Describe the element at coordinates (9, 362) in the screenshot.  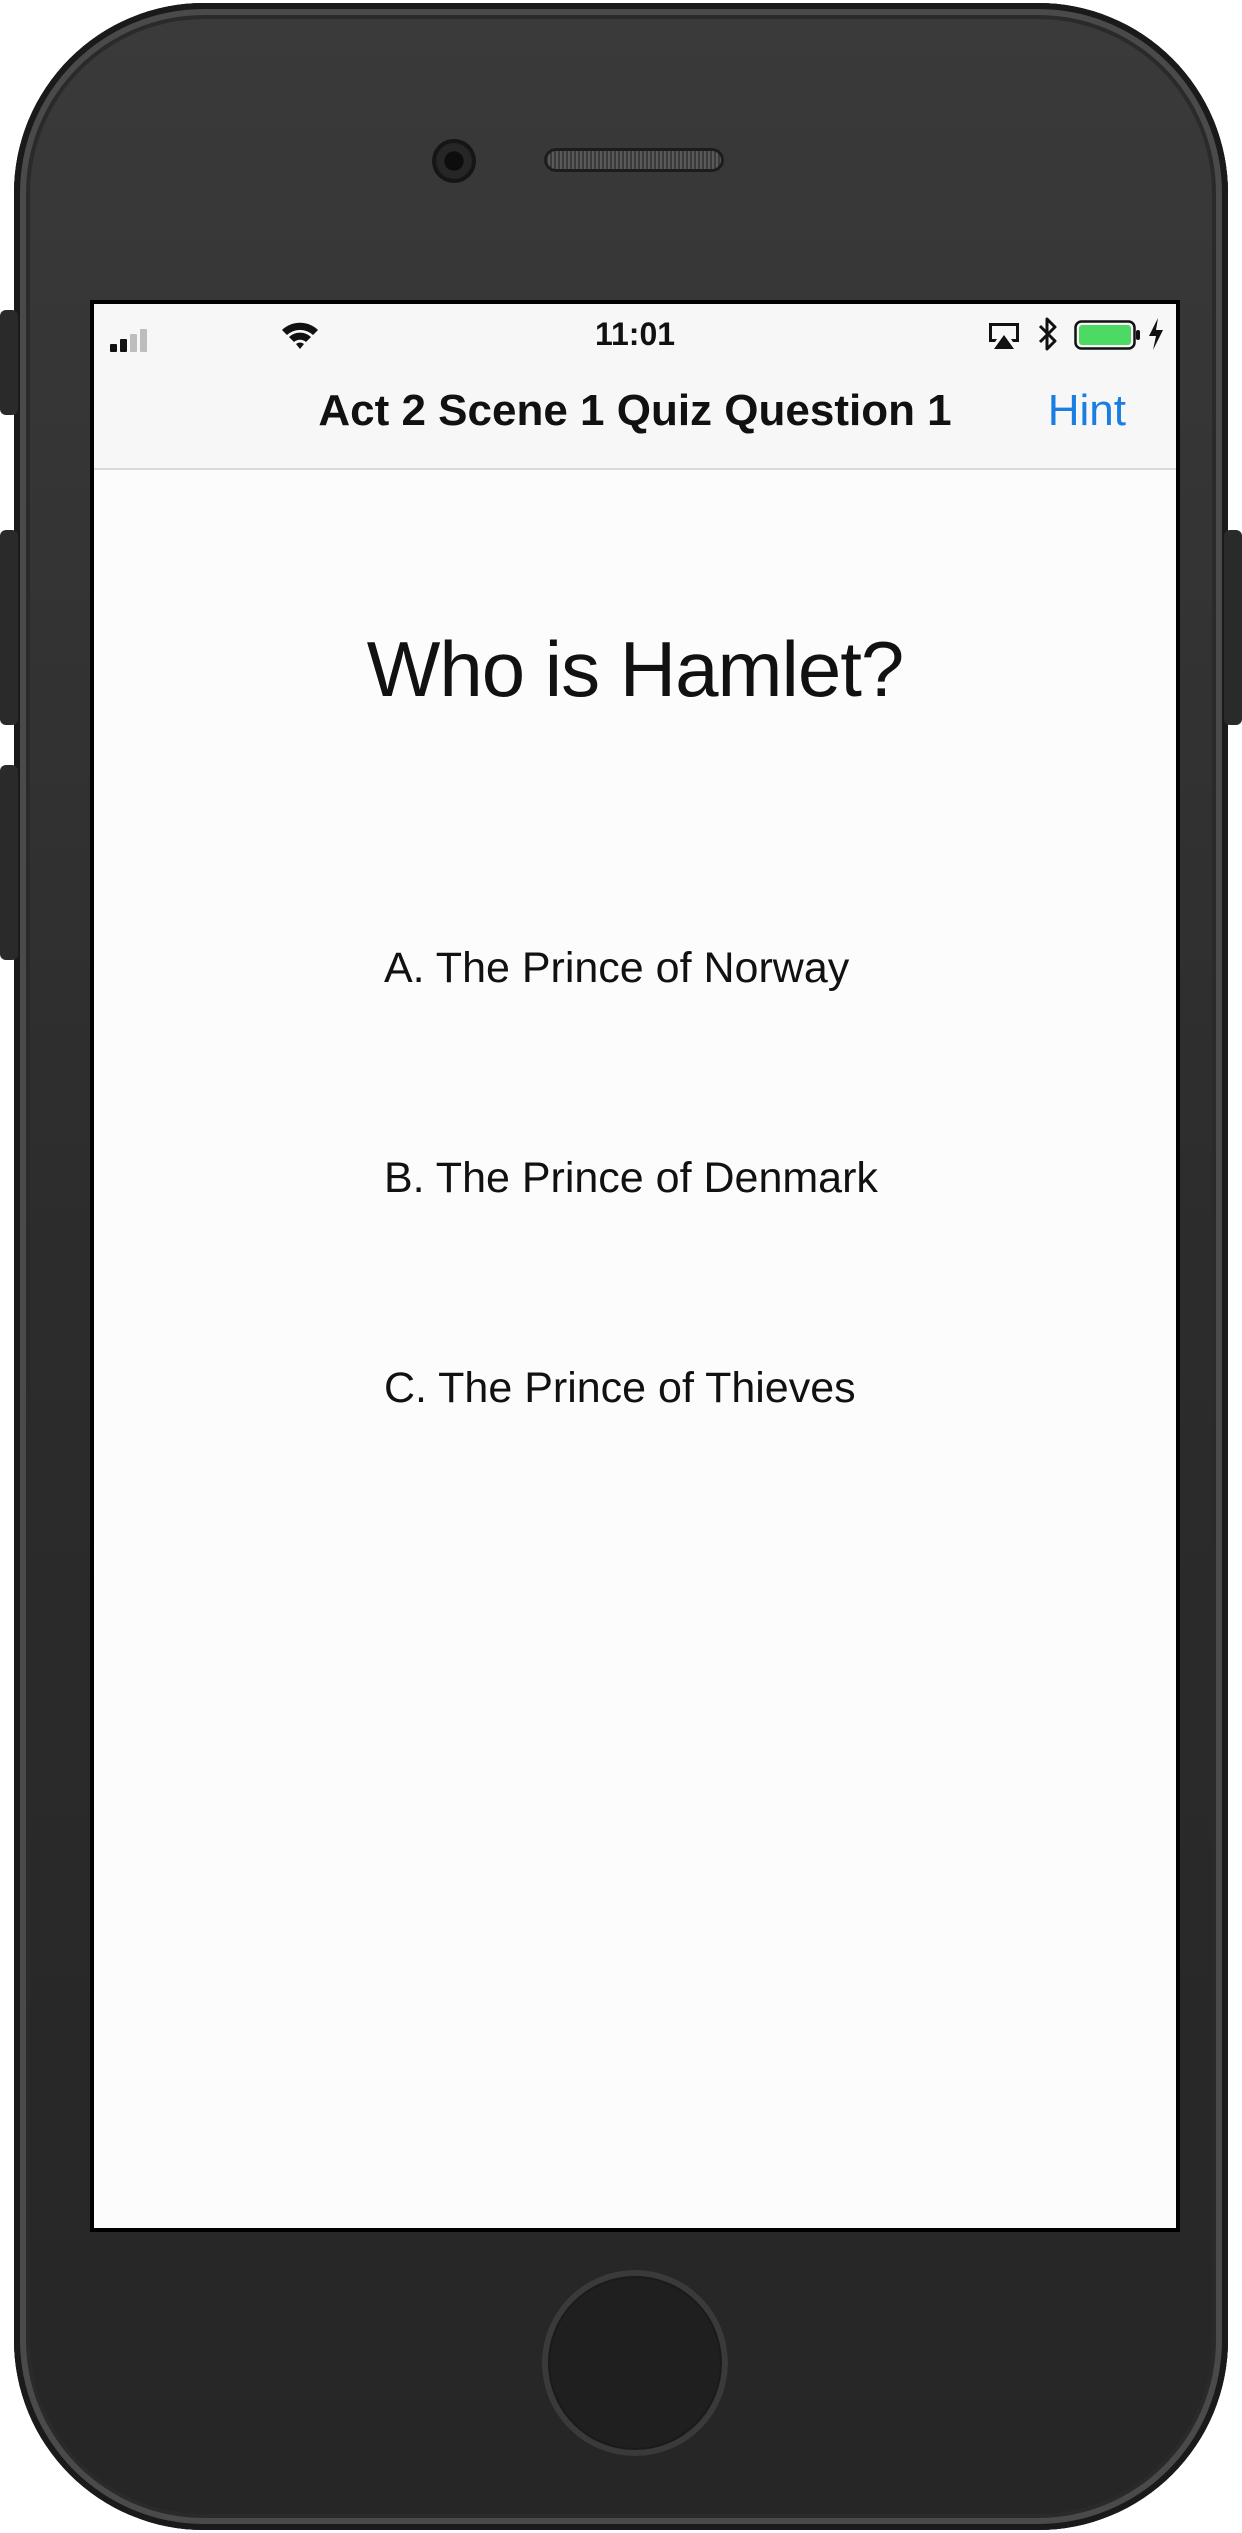
I see `mute-switch` at that location.